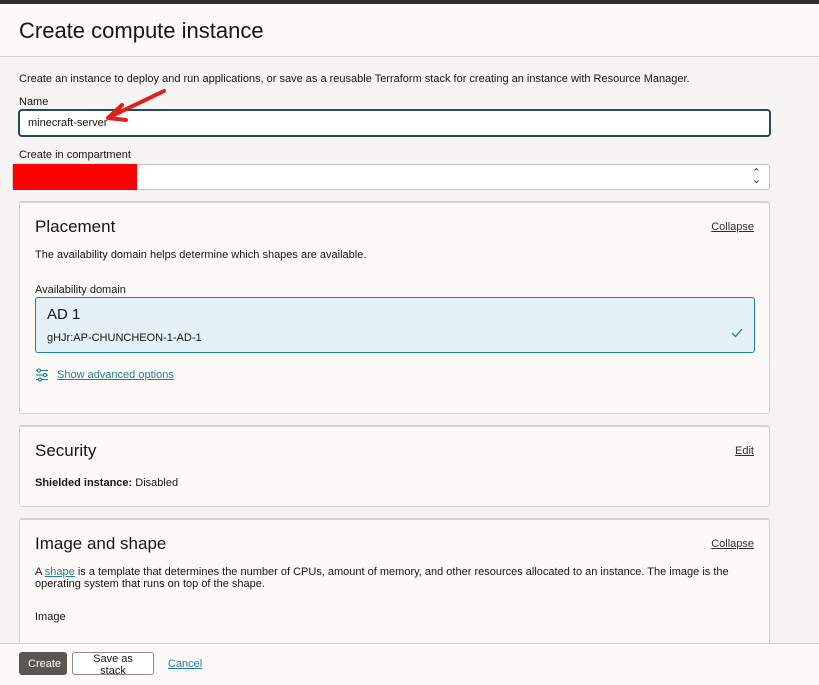  Describe the element at coordinates (75, 226) in the screenshot. I see `placement-title: Placement` at that location.